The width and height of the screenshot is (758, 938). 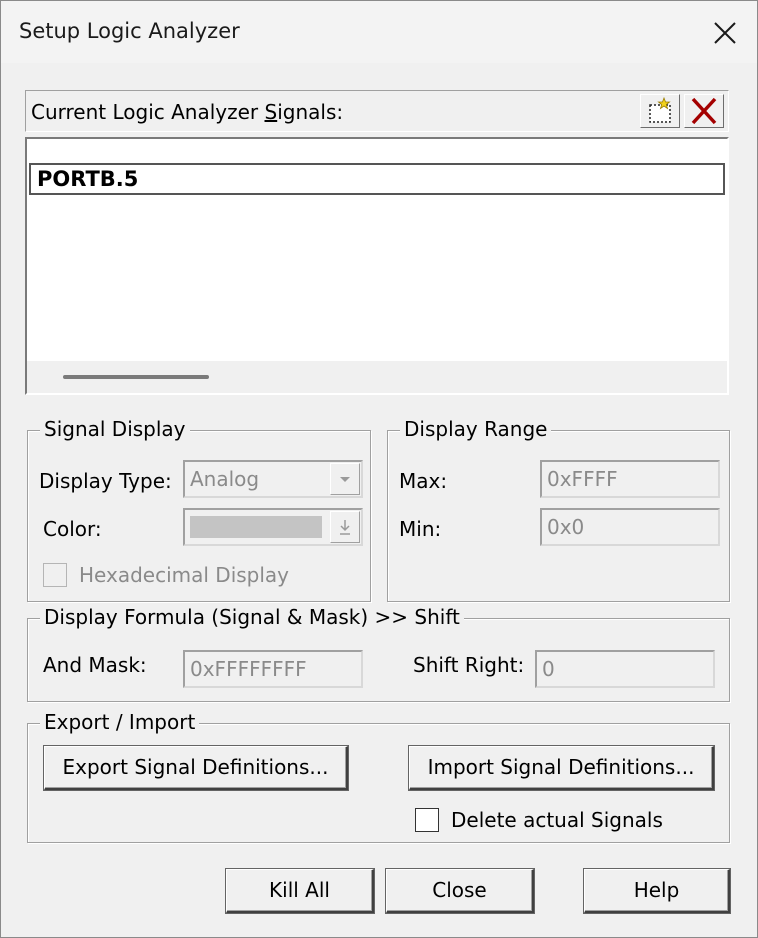 I want to click on hexadecimal-display-label: Hexadecimal Display, so click(x=184, y=575).